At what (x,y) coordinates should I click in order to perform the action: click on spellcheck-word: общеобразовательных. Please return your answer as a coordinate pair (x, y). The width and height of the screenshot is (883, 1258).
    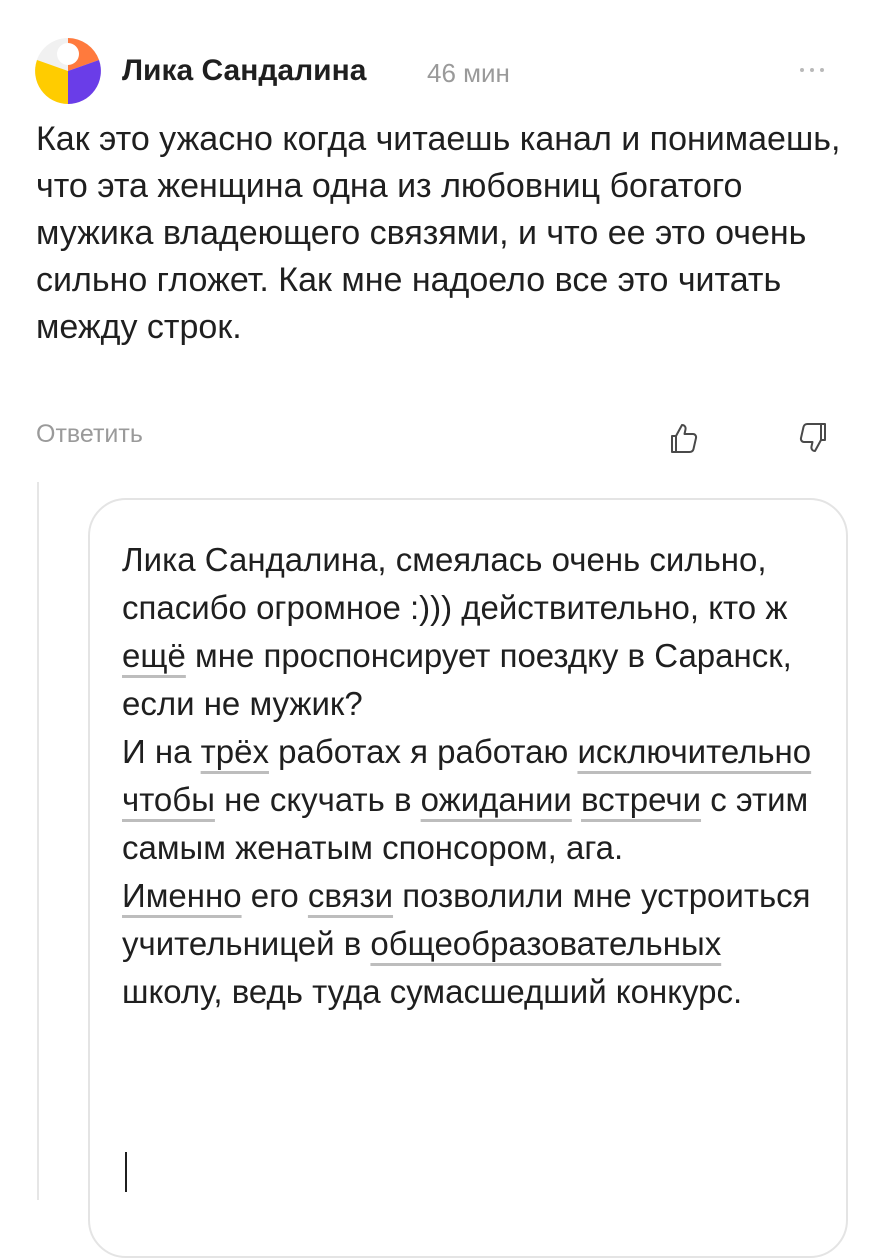
    Looking at the image, I should click on (545, 943).